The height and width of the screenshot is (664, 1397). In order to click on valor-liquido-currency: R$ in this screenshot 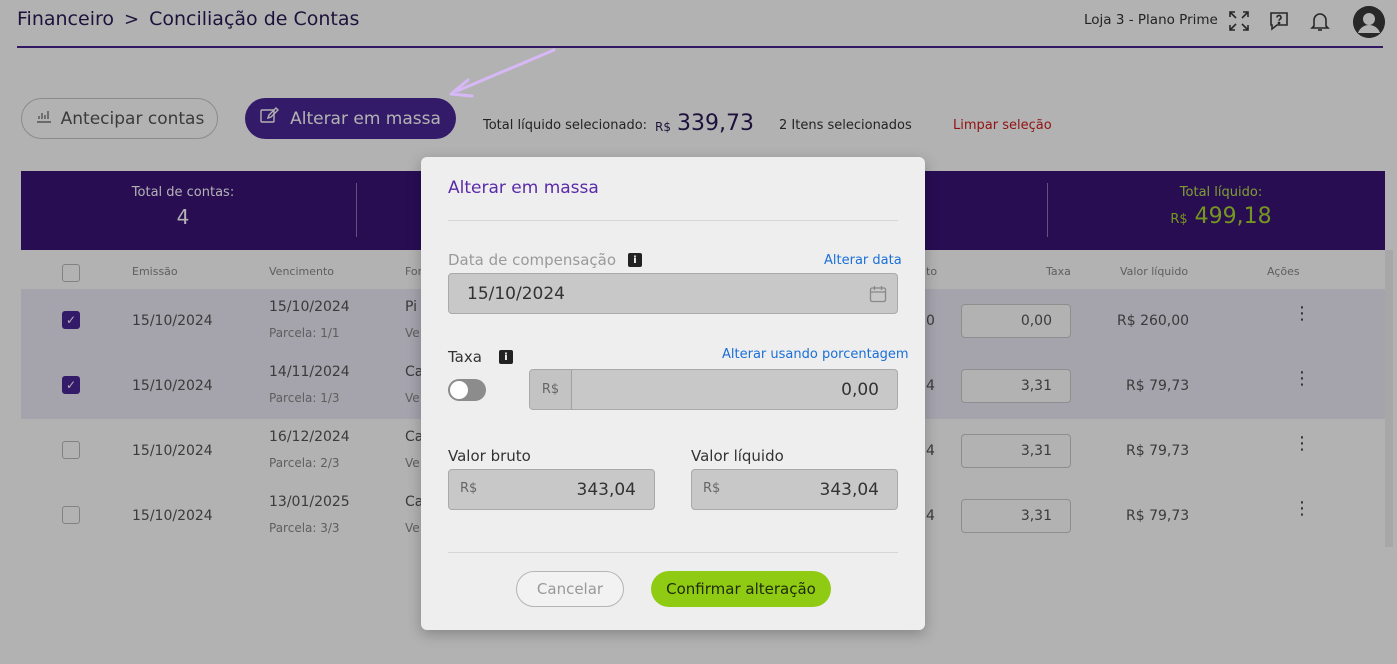, I will do `click(712, 488)`.